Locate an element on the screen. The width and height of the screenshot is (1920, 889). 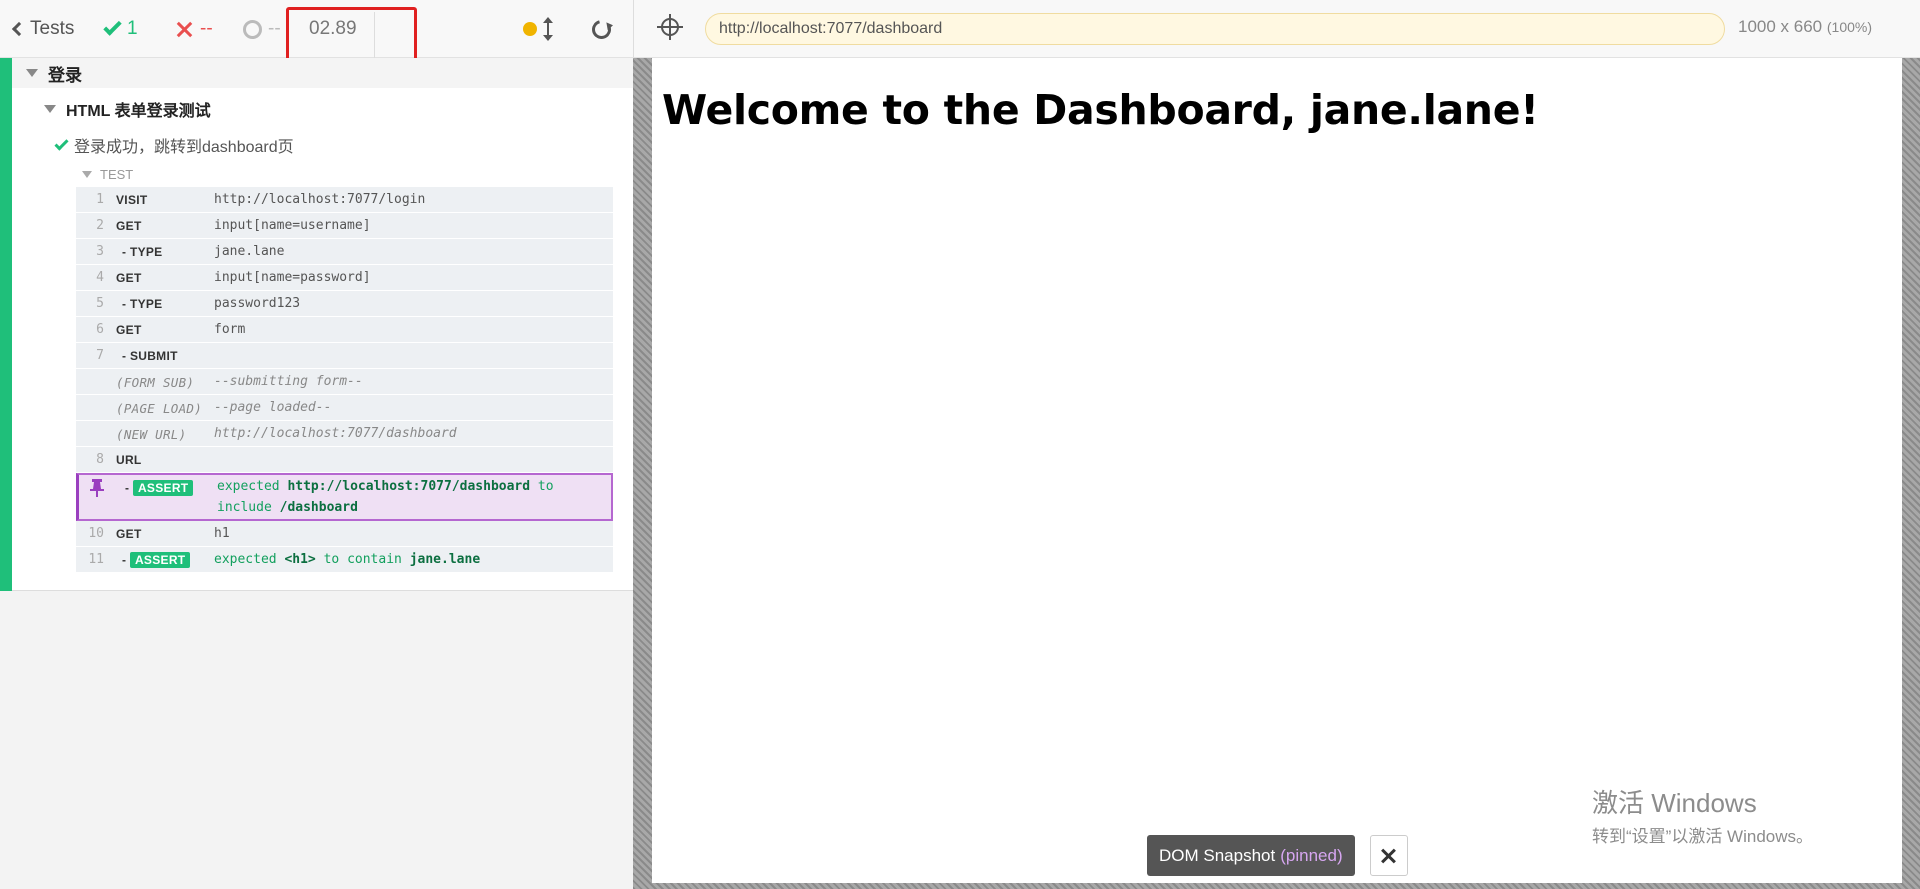
suite-label: 登录 is located at coordinates (65, 75).